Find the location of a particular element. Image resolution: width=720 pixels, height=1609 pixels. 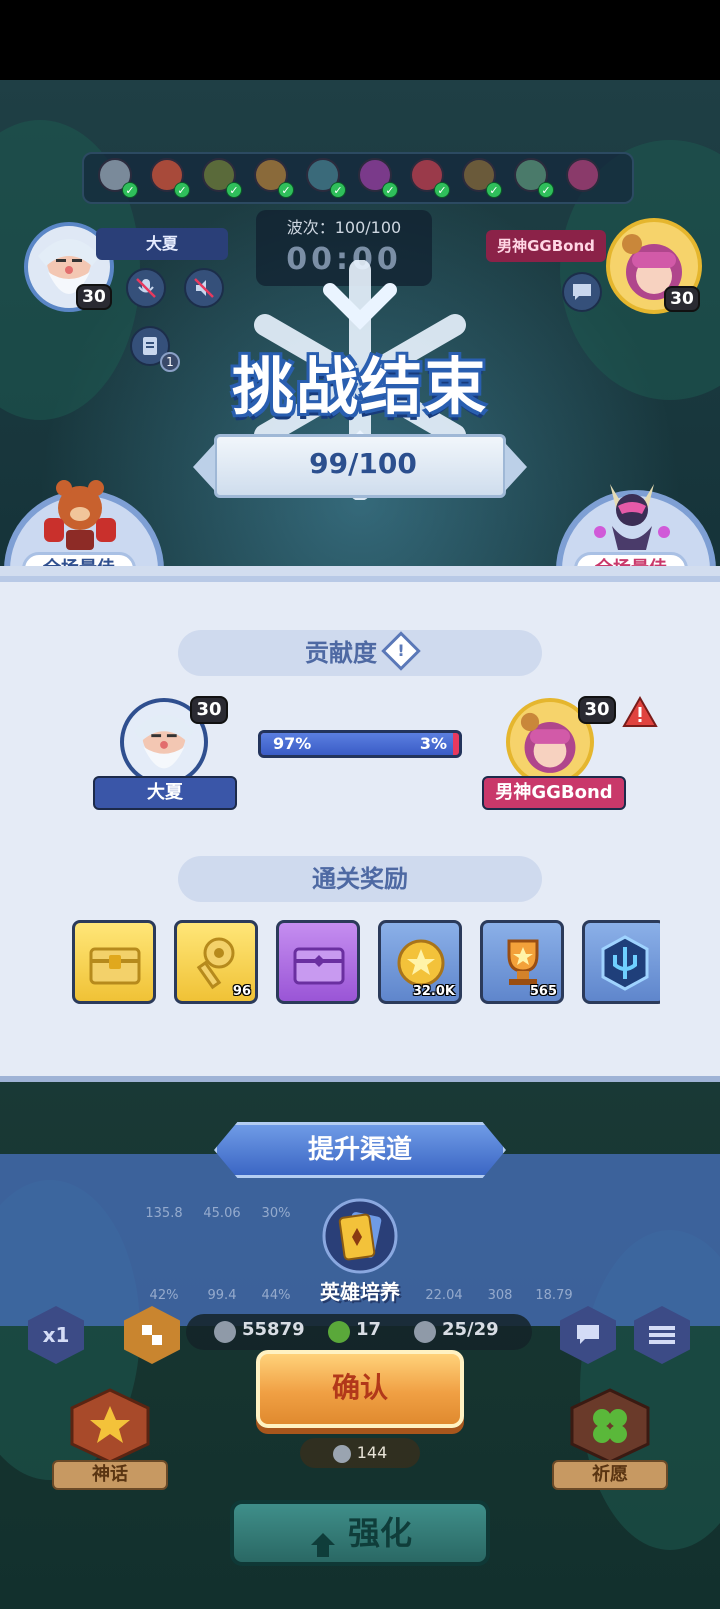

faded-stat: 42% is located at coordinates (164, 1295).